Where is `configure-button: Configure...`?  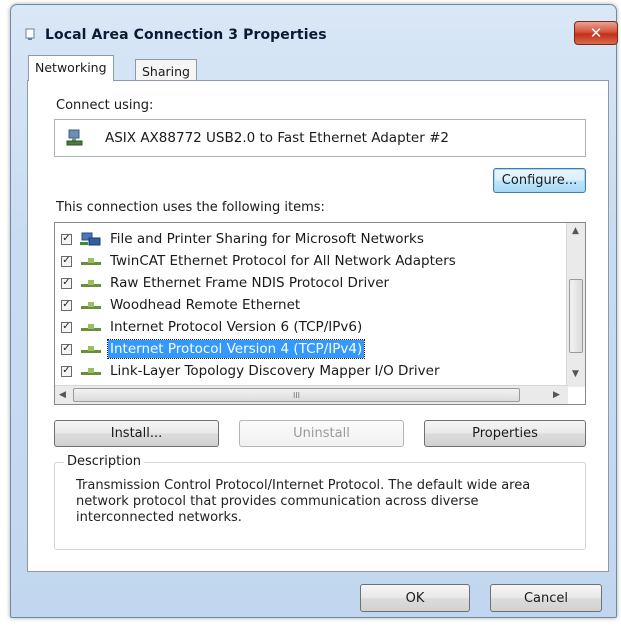
configure-button: Configure... is located at coordinates (539, 180).